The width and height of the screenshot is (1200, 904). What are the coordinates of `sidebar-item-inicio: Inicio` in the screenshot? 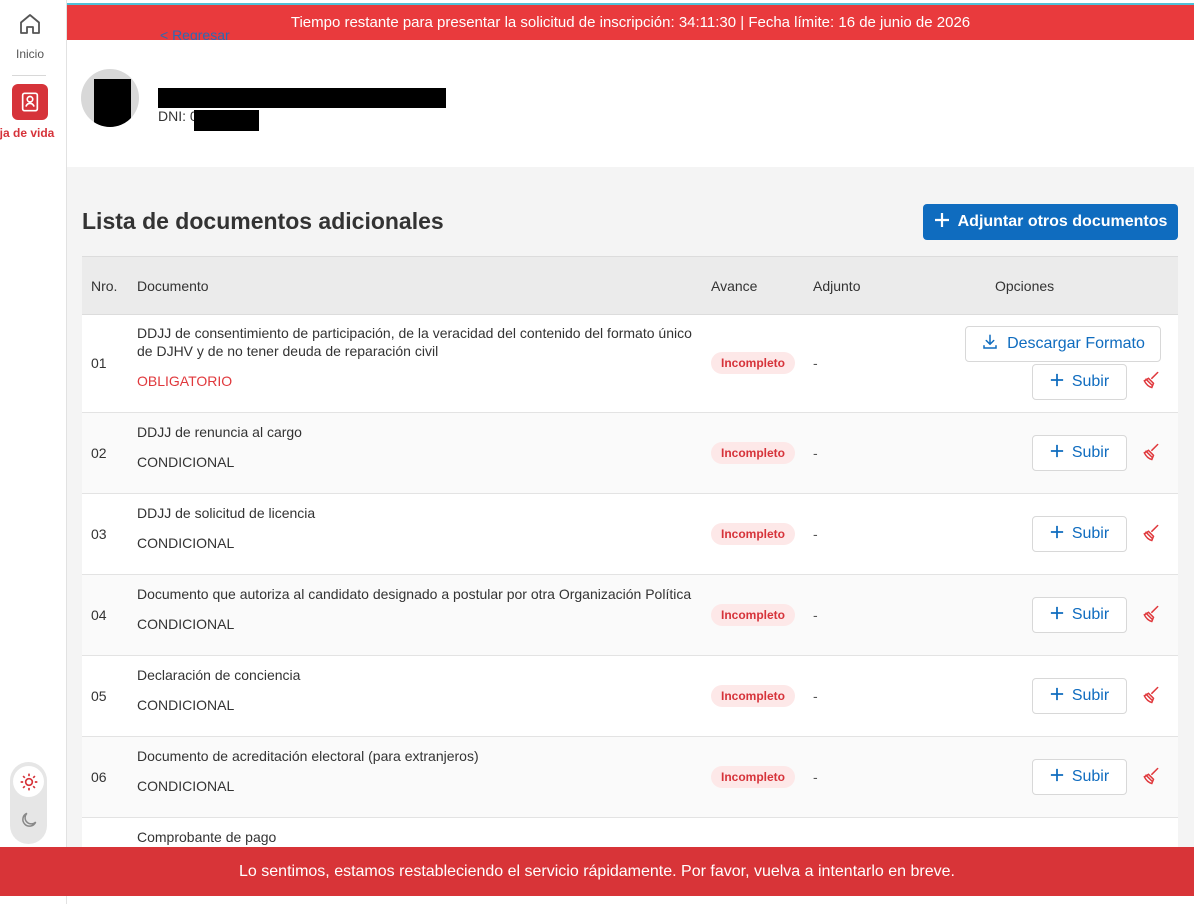 It's located at (30, 36).